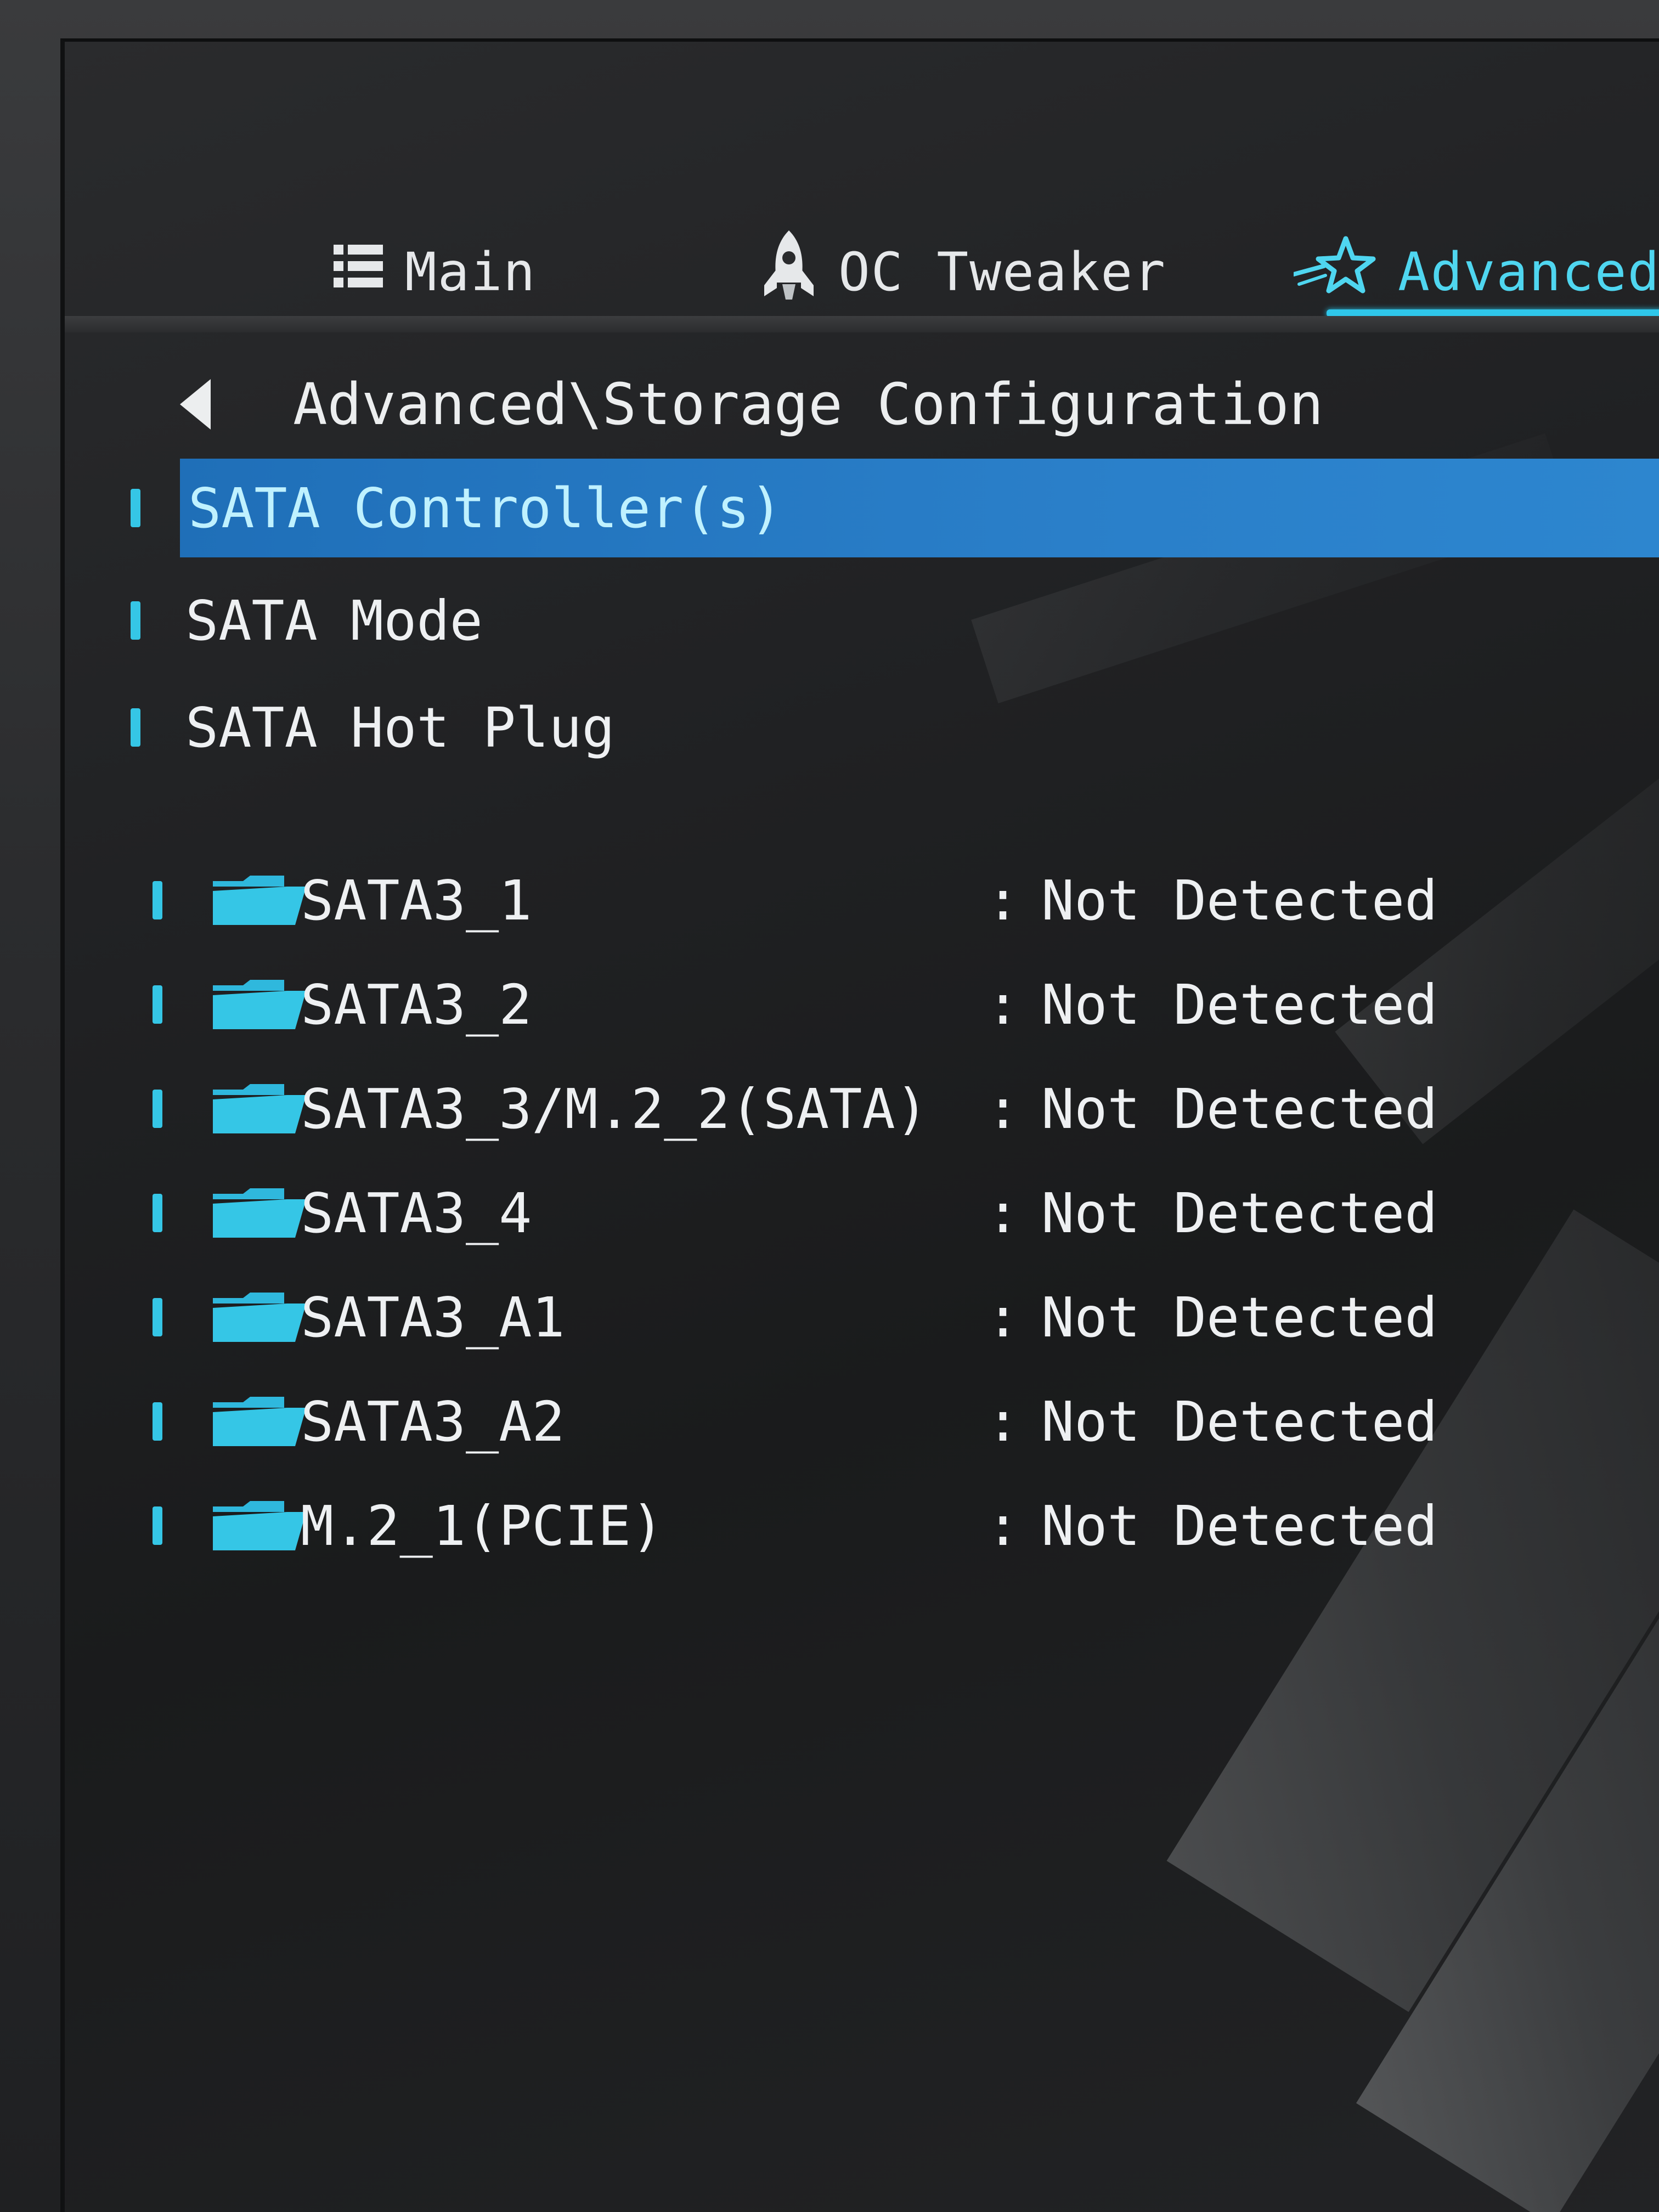 The width and height of the screenshot is (1659, 2212). I want to click on device-name: SATA3_2, so click(417, 1005).